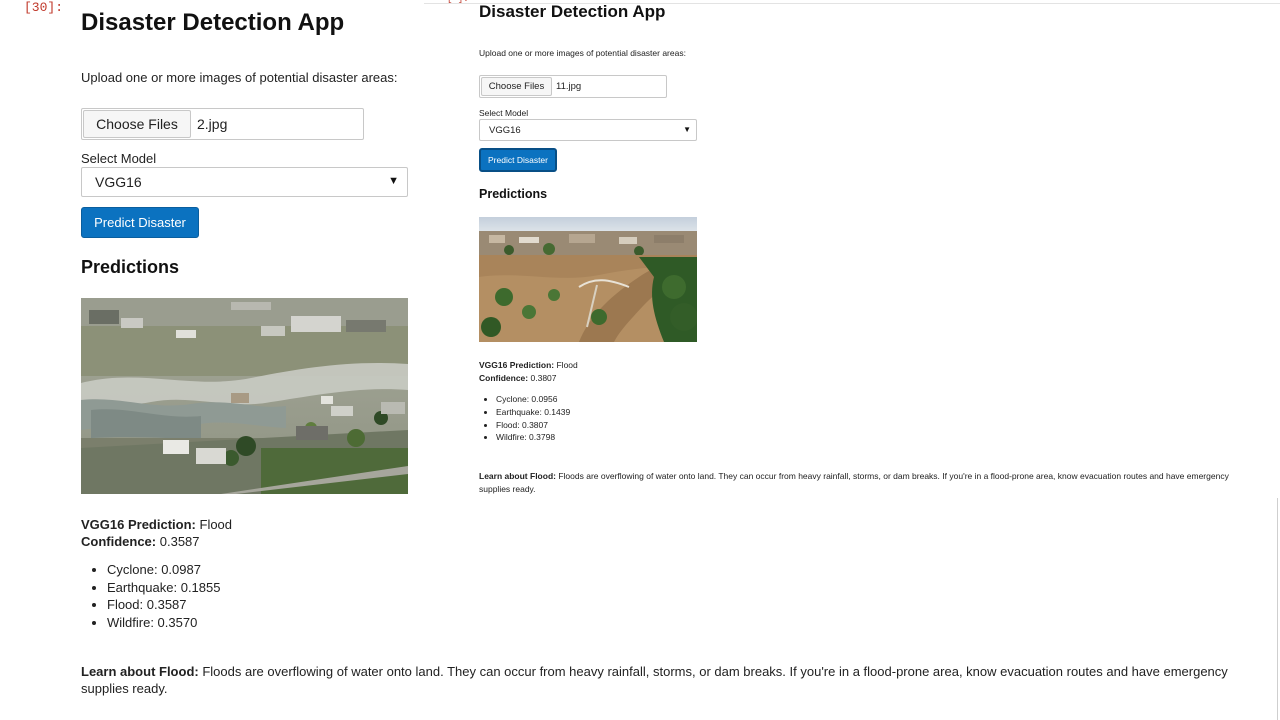  I want to click on list-item: Earthquake: 0.1439, so click(533, 412).